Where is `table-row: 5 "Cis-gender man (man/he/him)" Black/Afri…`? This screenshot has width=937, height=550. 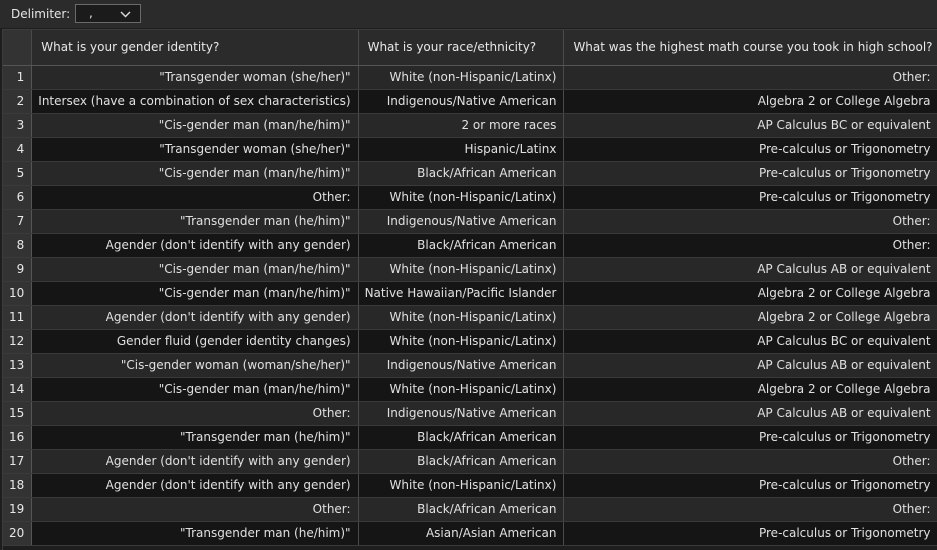
table-row: 5 "Cis-gender man (man/he/him)" Black/Afri… is located at coordinates (470, 173).